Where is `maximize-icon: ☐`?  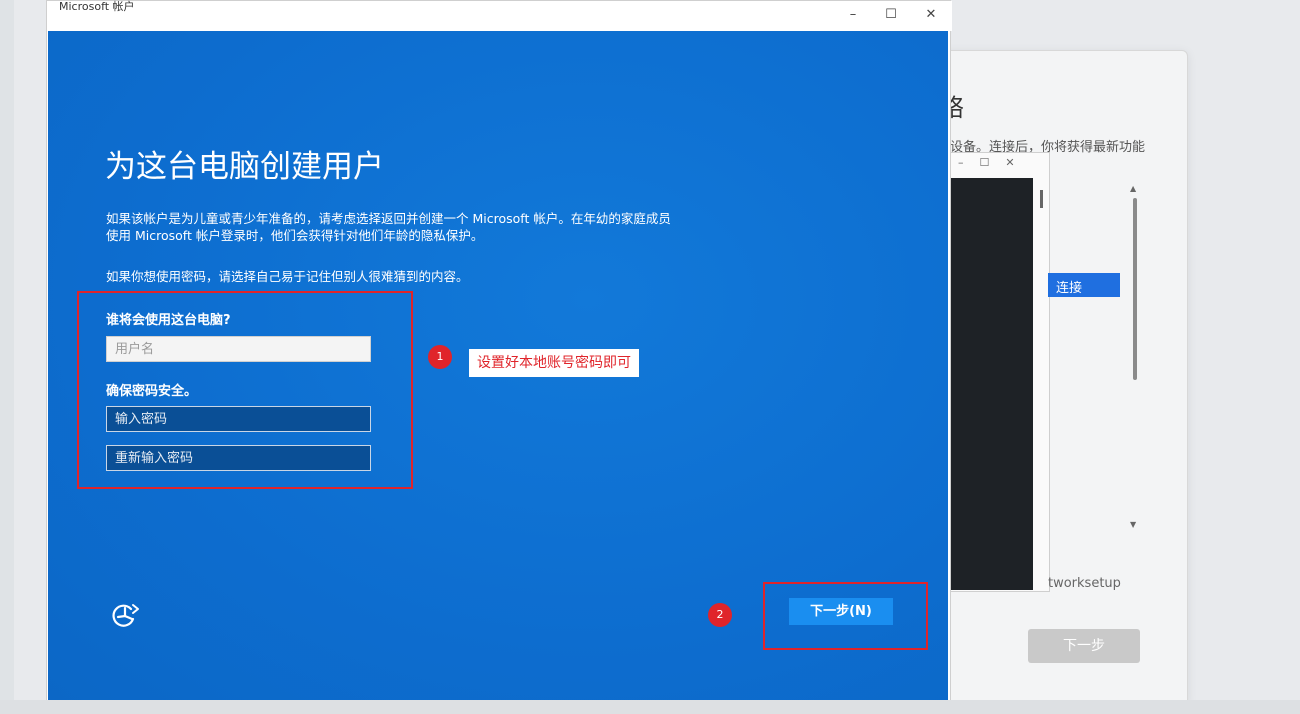
maximize-icon: ☐ is located at coordinates (891, 14).